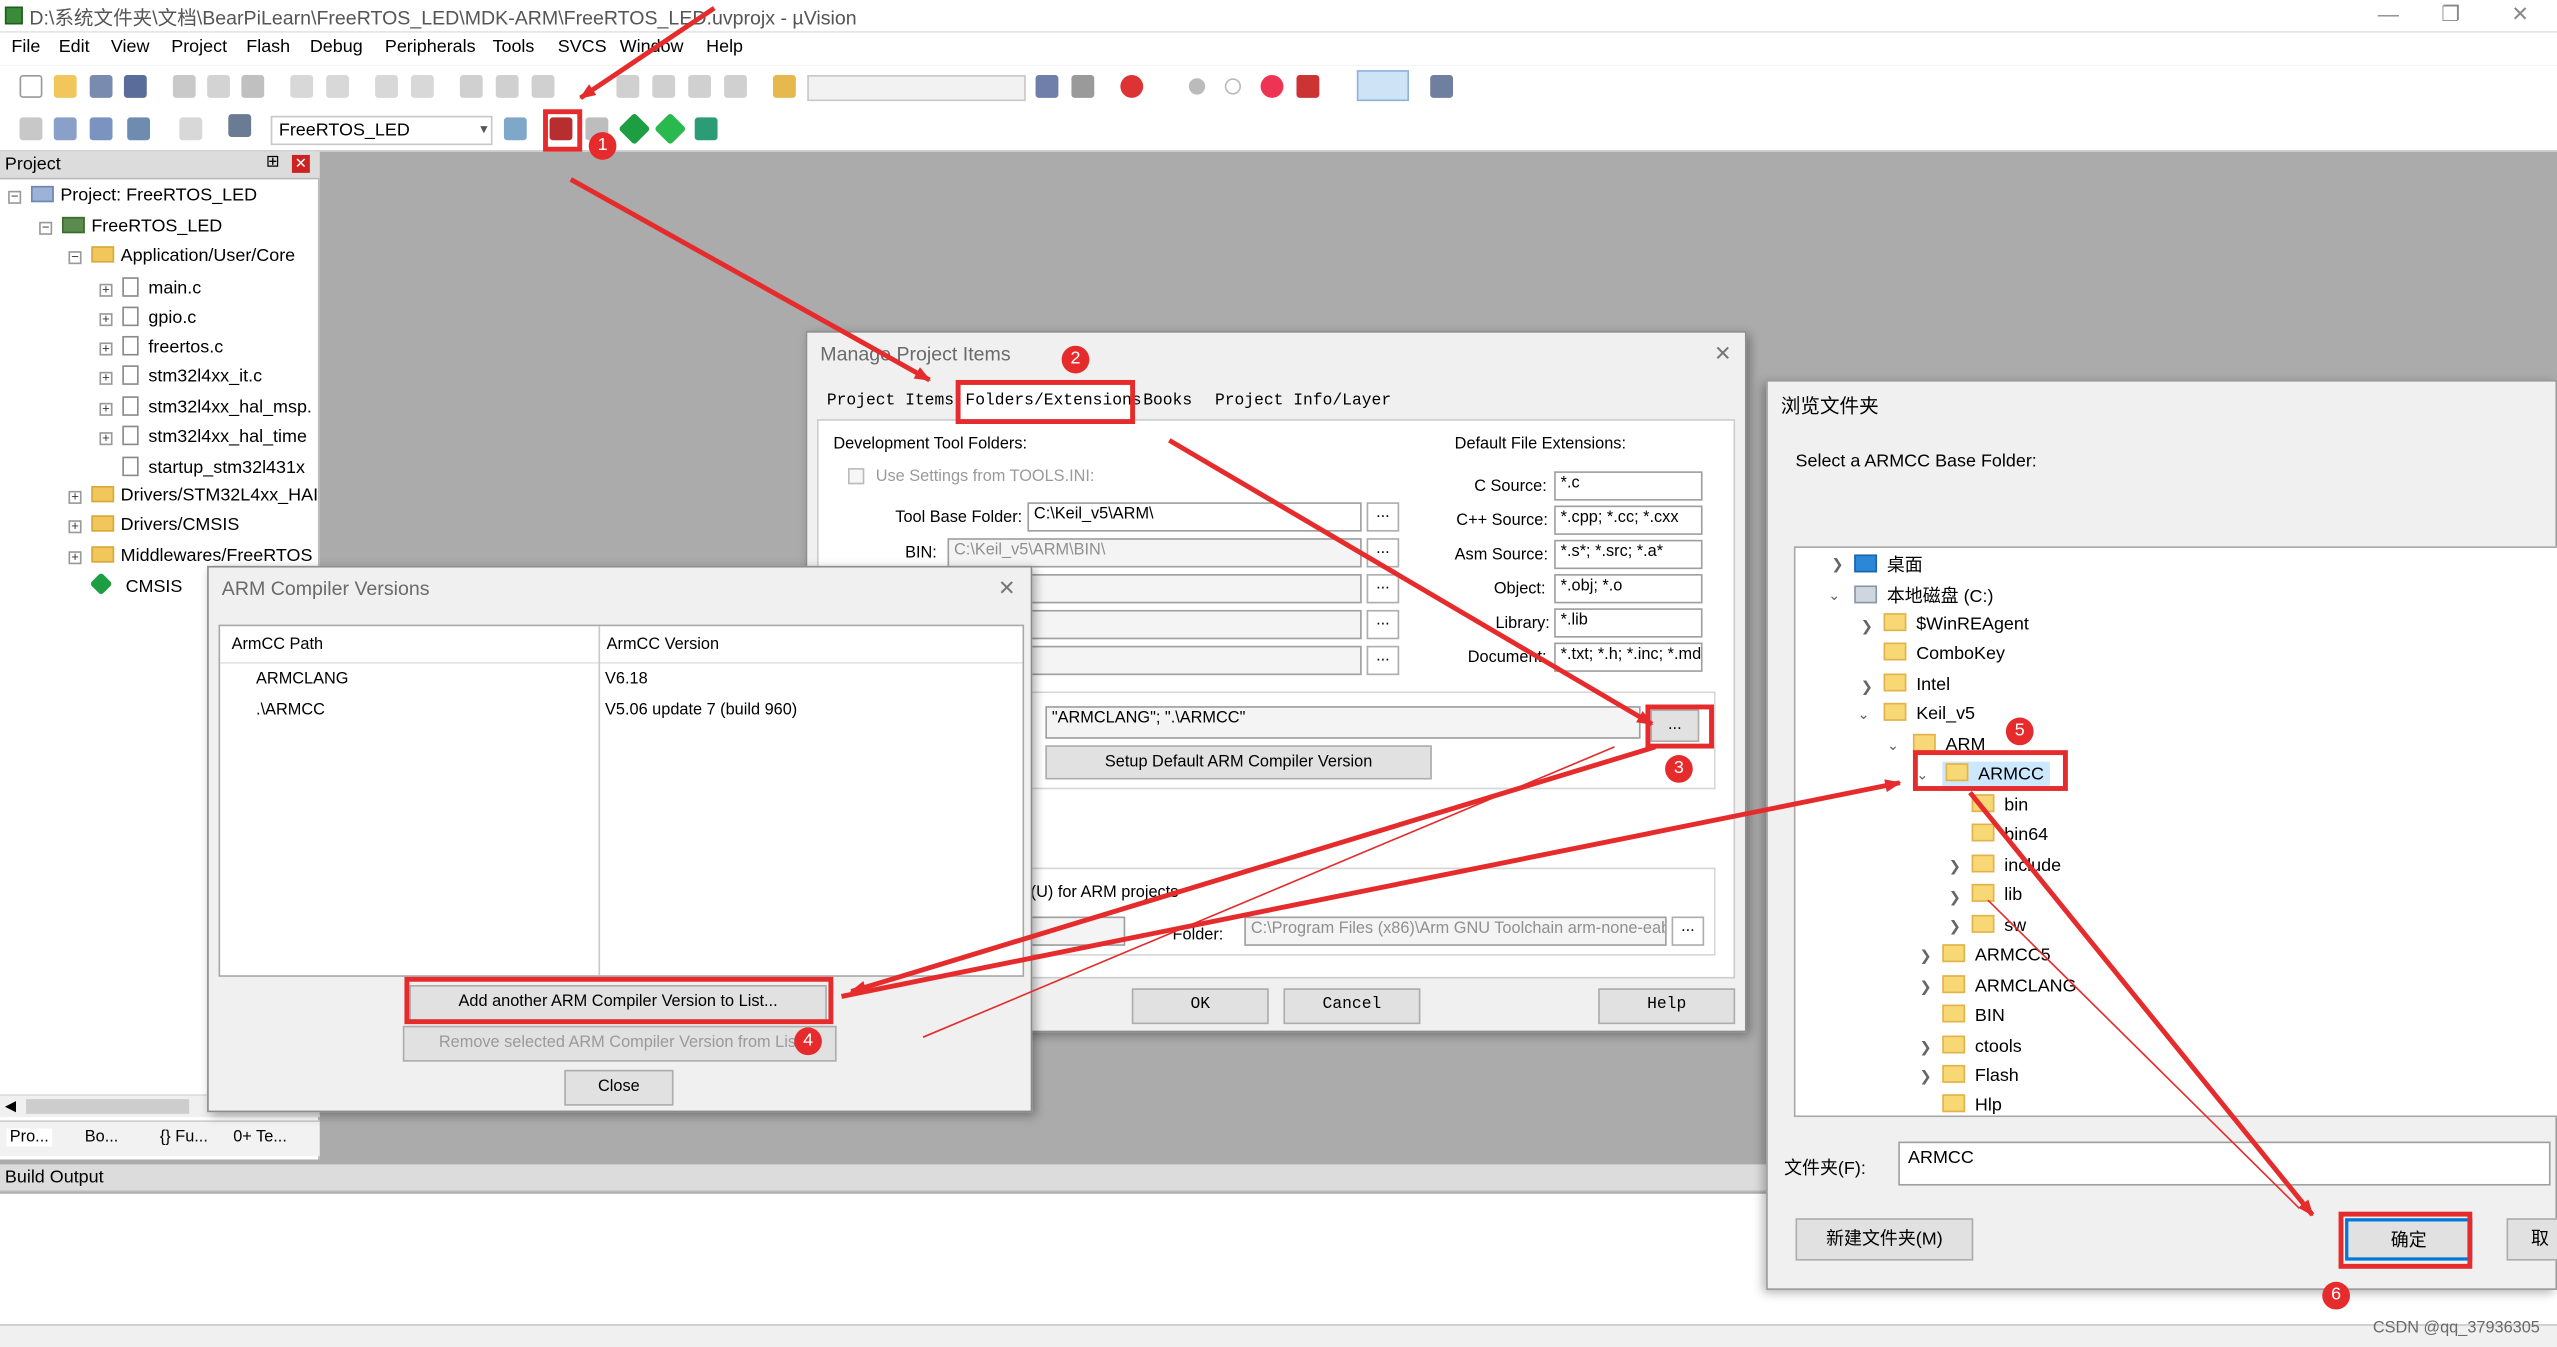 The width and height of the screenshot is (2557, 1347). Describe the element at coordinates (619, 1000) in the screenshot. I see `highlight-add-button` at that location.